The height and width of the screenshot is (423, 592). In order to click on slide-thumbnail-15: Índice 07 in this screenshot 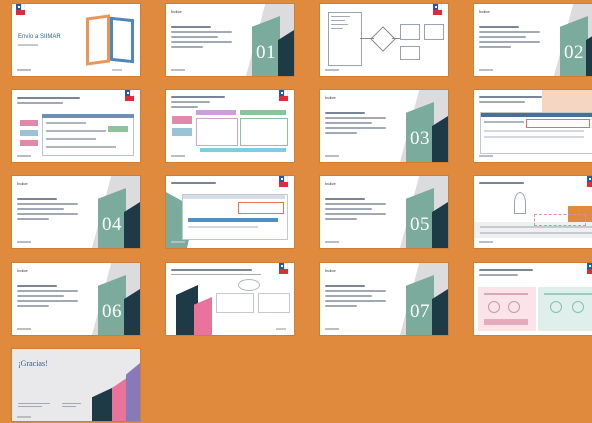, I will do `click(384, 299)`.